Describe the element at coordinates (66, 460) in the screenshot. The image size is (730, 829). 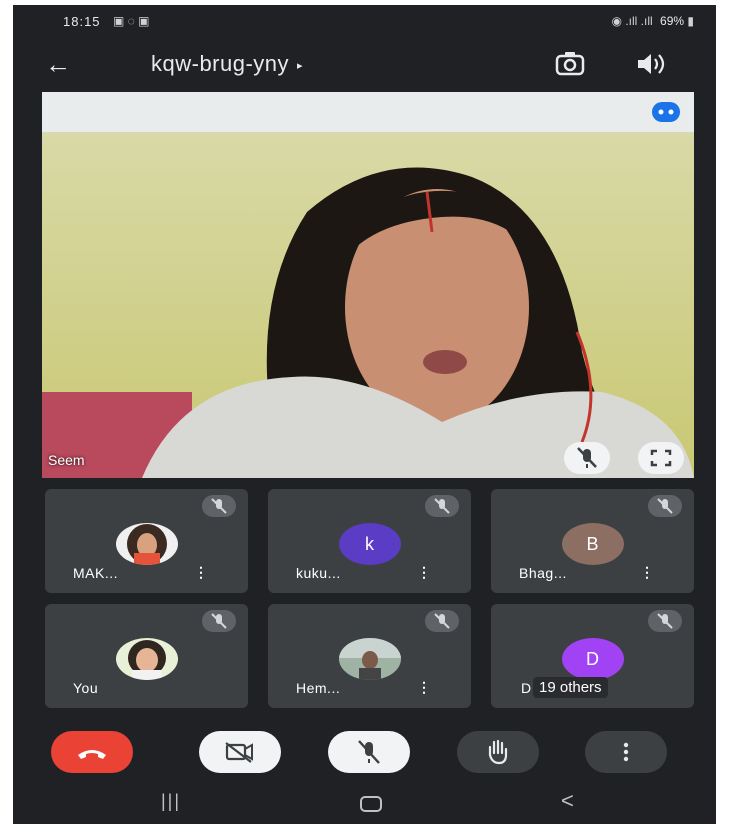
I see `main-speaker-name: Seem` at that location.